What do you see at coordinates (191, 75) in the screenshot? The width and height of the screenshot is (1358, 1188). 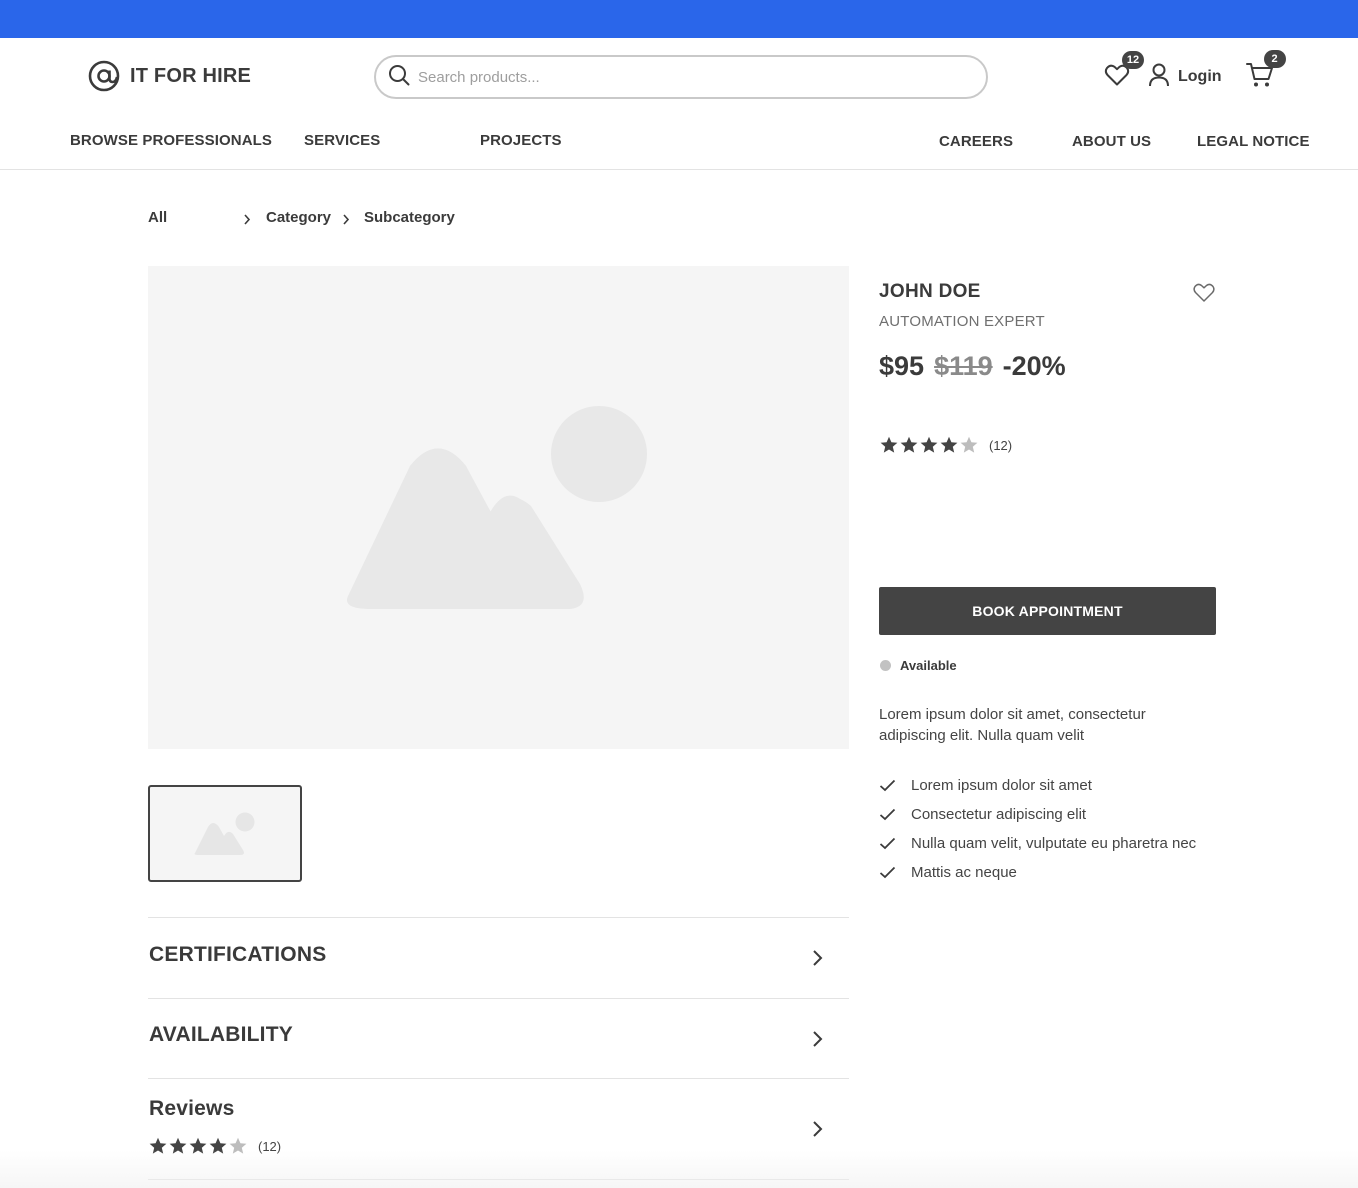 I see `brand-name: IT FOR HIRE` at bounding box center [191, 75].